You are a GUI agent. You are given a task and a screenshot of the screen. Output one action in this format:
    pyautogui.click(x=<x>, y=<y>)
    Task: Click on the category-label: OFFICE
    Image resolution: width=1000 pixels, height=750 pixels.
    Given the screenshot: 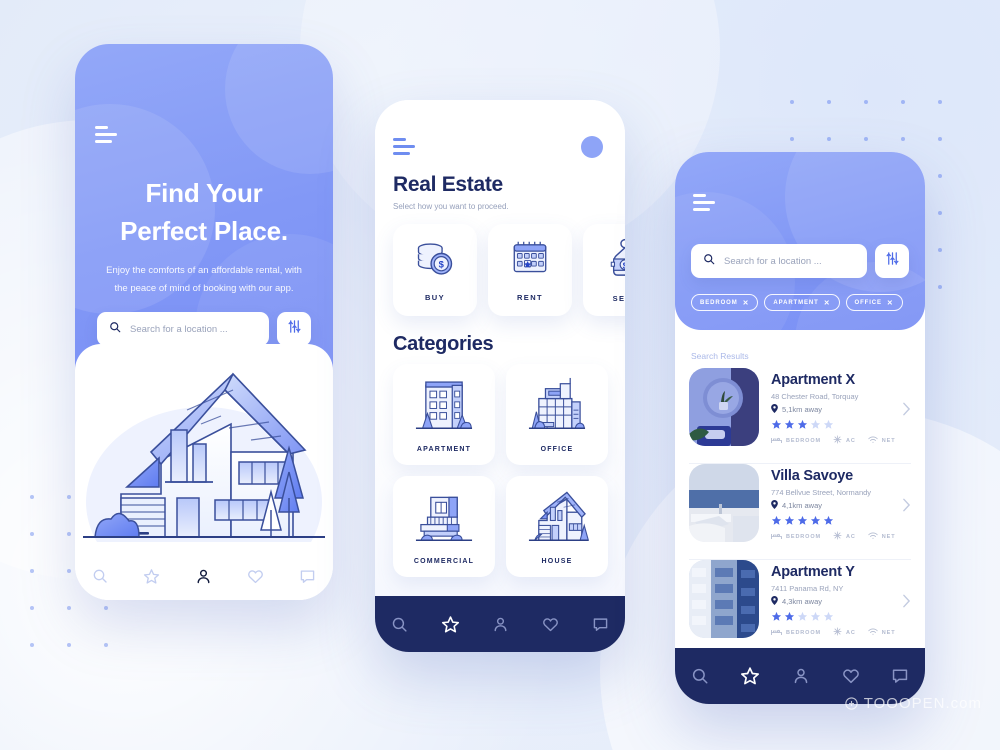 What is the action you would take?
    pyautogui.click(x=557, y=449)
    